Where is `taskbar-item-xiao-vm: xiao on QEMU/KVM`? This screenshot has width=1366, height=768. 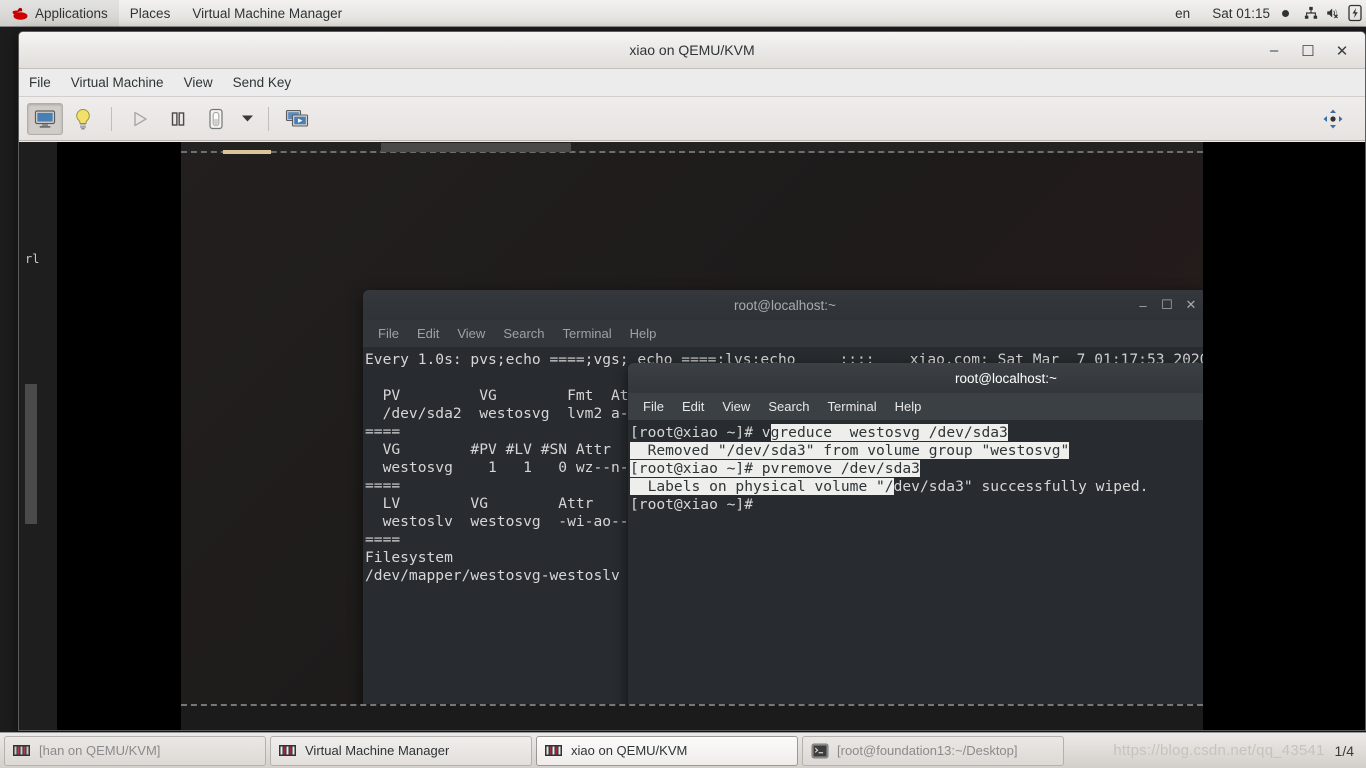 taskbar-item-xiao-vm: xiao on QEMU/KVM is located at coordinates (667, 750).